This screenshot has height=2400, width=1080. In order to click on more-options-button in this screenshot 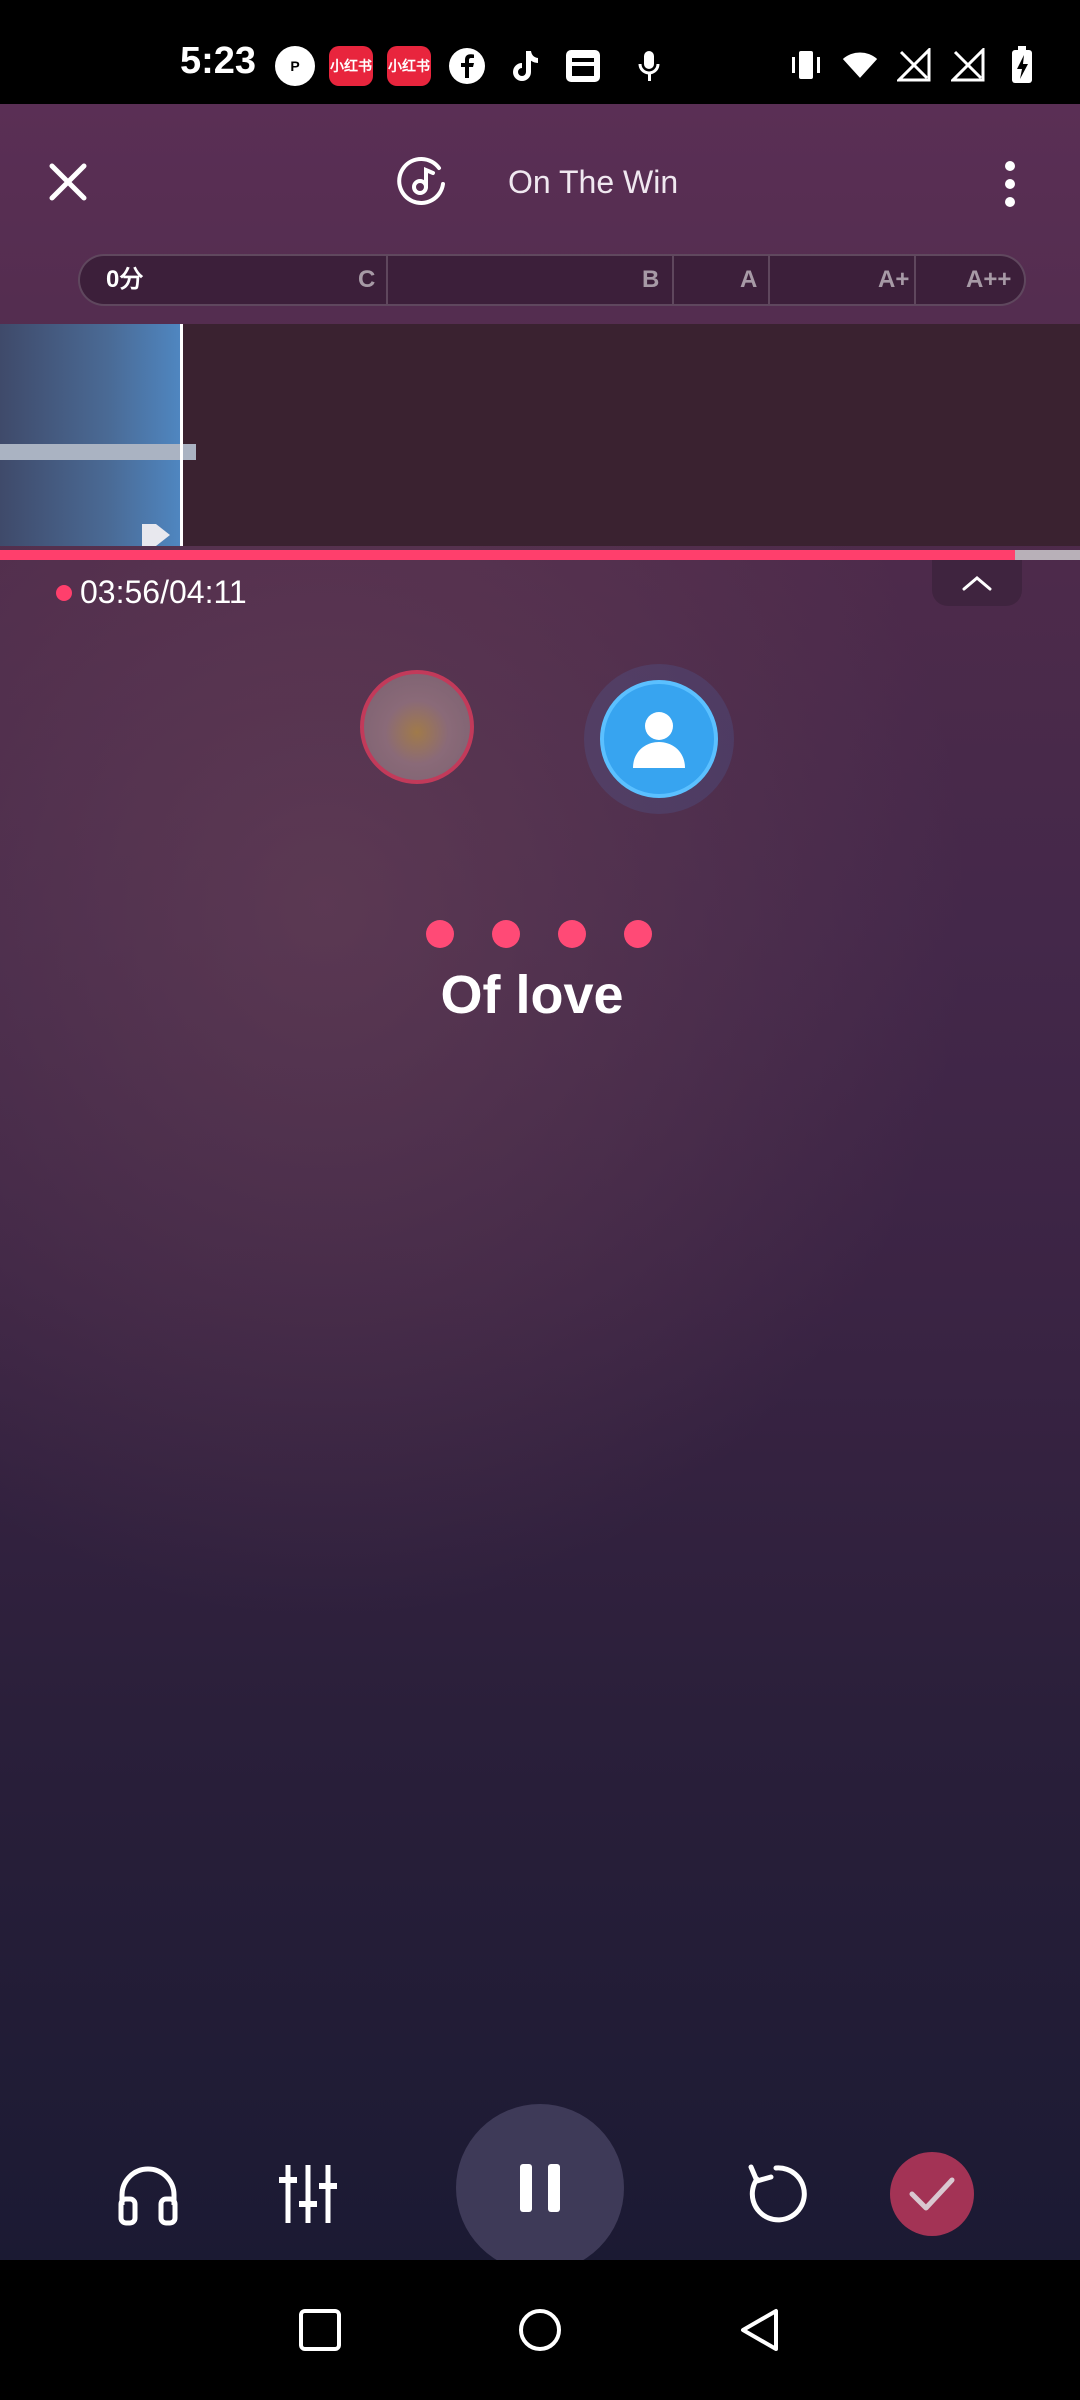, I will do `click(1010, 184)`.